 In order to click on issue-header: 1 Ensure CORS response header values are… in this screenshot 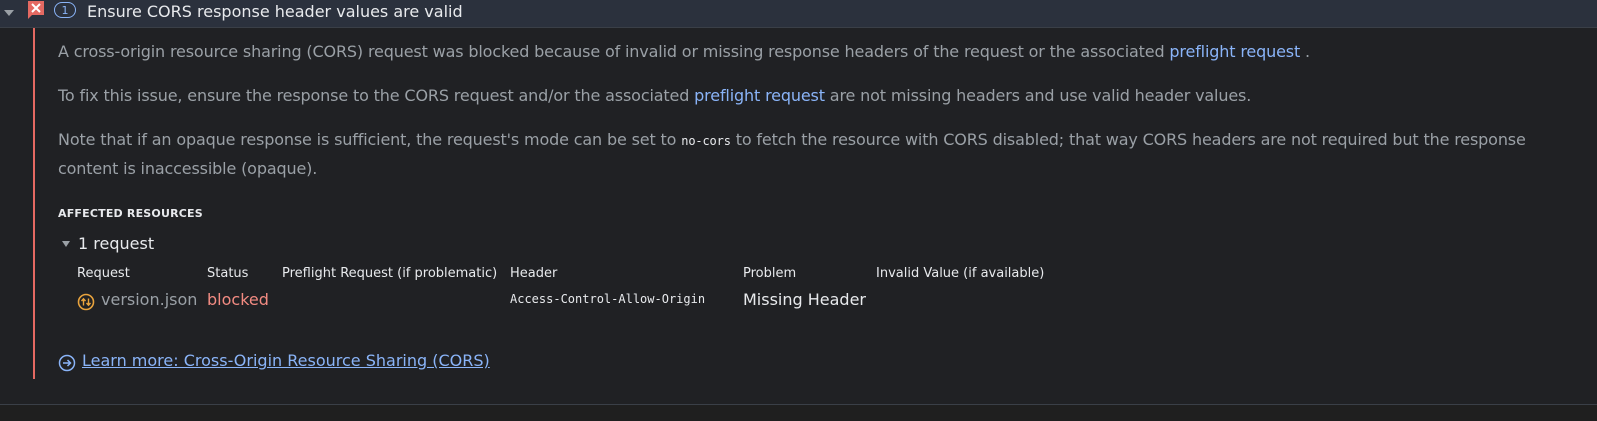, I will do `click(798, 14)`.